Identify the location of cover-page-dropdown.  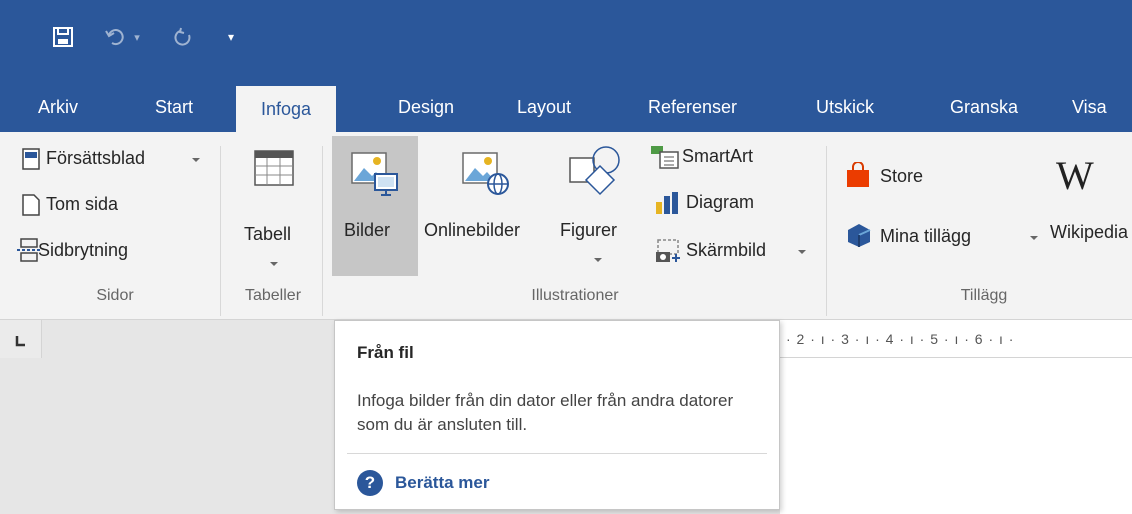
(196, 160).